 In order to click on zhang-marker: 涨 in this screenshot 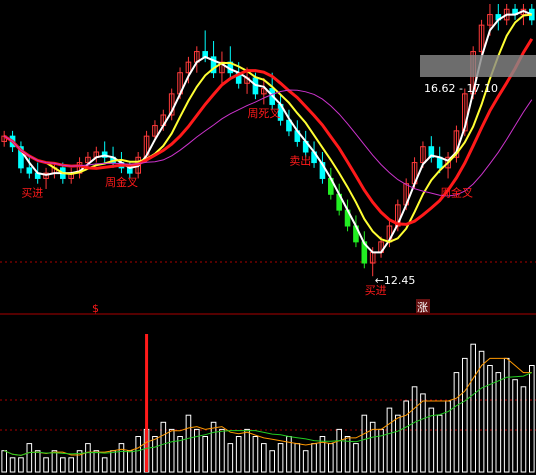, I will do `click(422, 307)`.